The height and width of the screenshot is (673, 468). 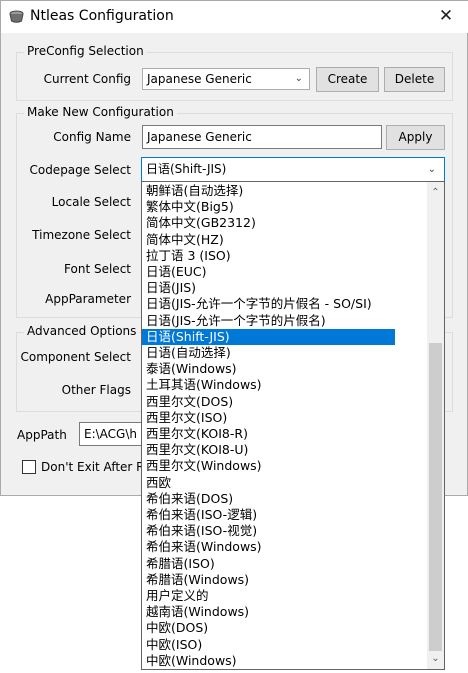 I want to click on codepage-option: 中欧(Windows), so click(x=191, y=661).